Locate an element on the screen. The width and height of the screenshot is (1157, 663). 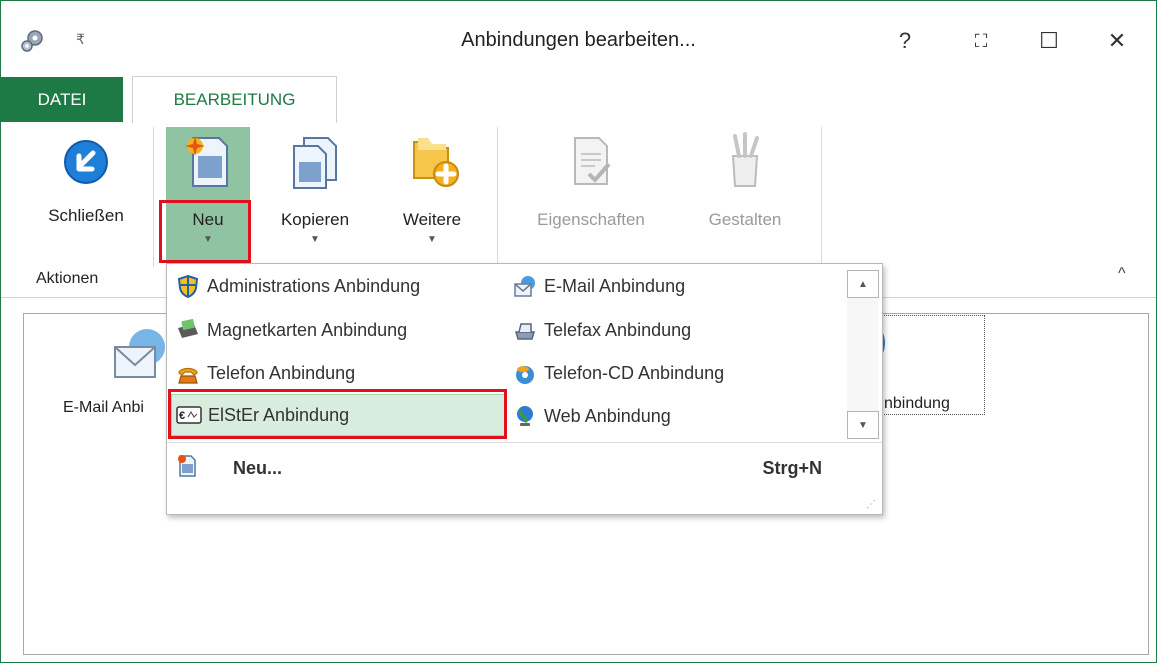
schliessen-button: Schließen is located at coordinates (86, 182).